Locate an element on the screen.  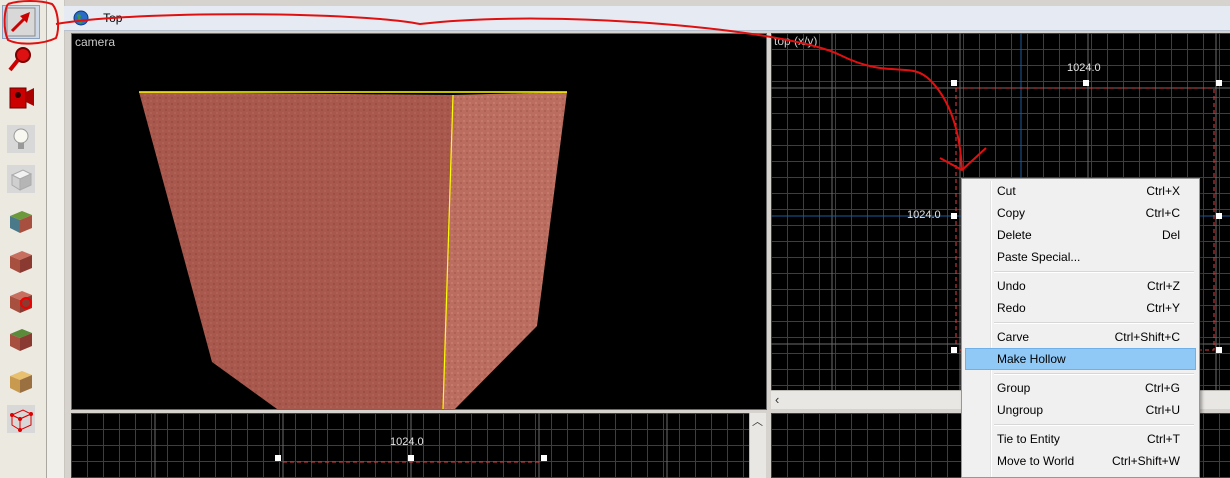
decal-icon is located at coordinates (21, 302).